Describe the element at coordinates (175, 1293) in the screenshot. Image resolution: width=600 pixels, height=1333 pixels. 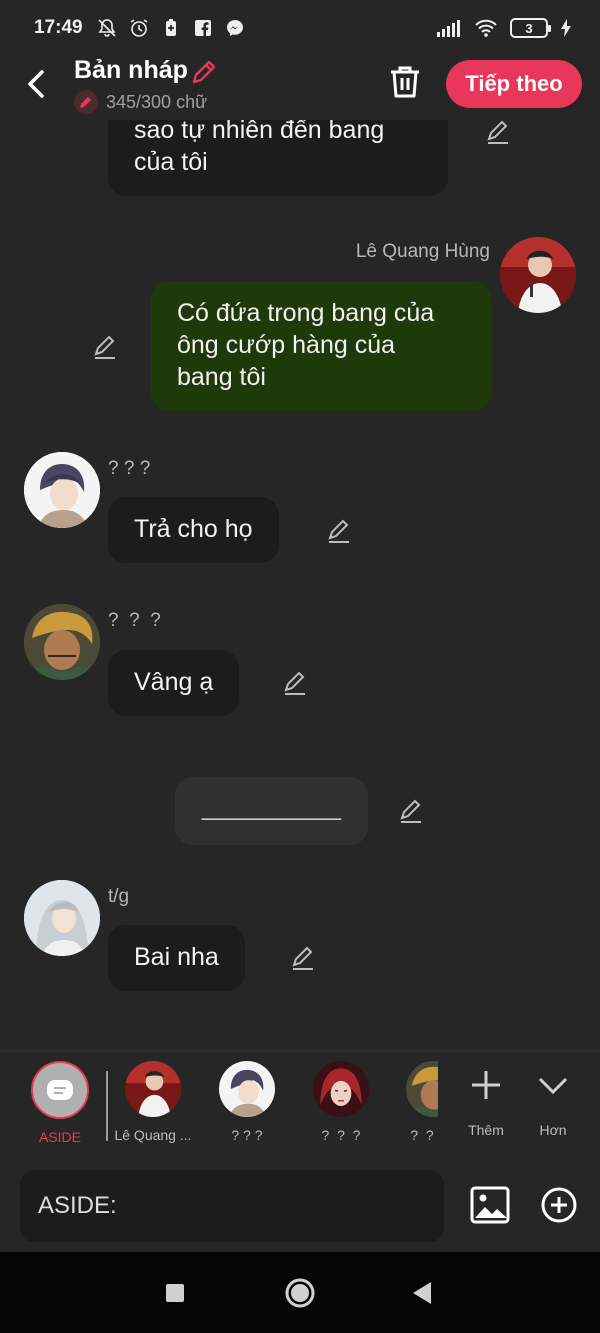
I see `recent-apps-icon` at that location.